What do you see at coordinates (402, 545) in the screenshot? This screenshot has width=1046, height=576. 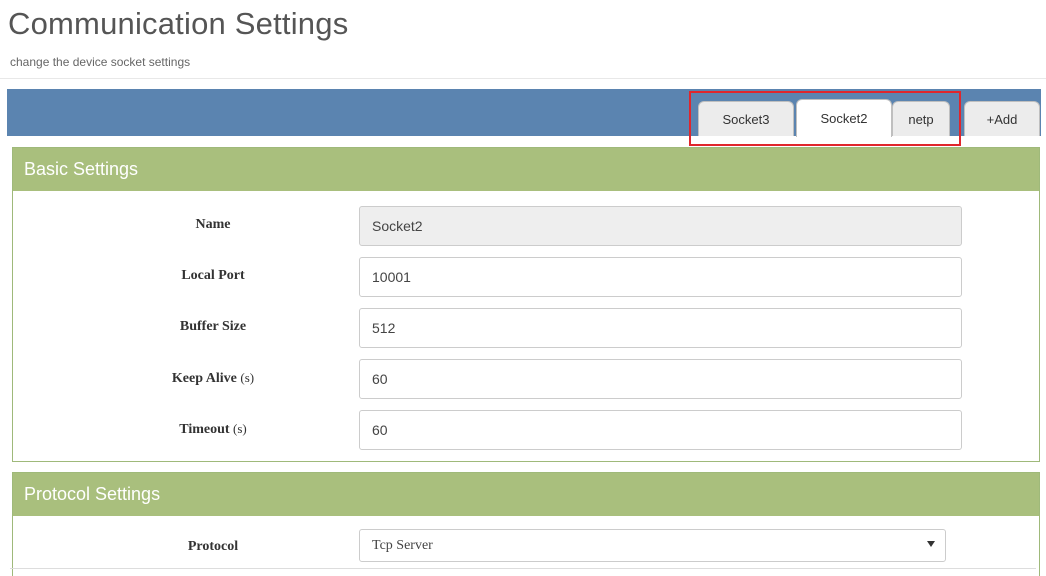 I see `protocol-select-value: Tcp Server` at bounding box center [402, 545].